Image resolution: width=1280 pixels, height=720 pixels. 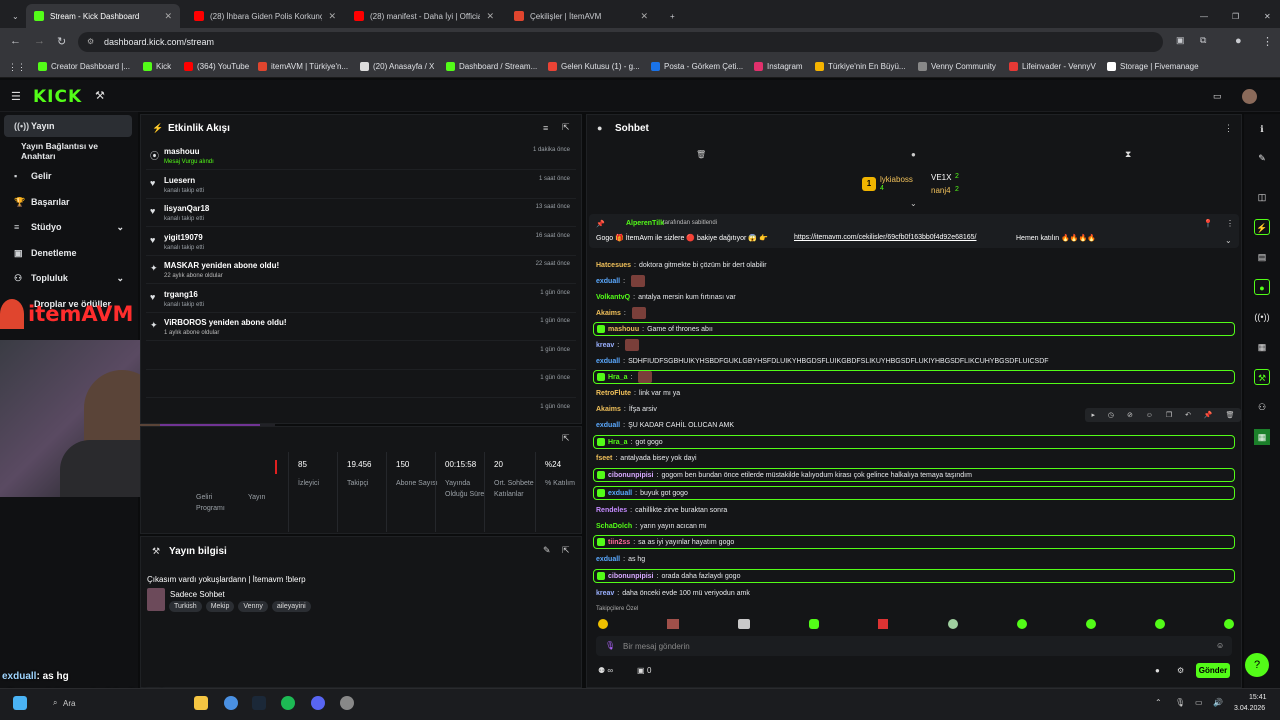 What do you see at coordinates (1230, 223) in the screenshot?
I see `more-icon: ⋮` at bounding box center [1230, 223].